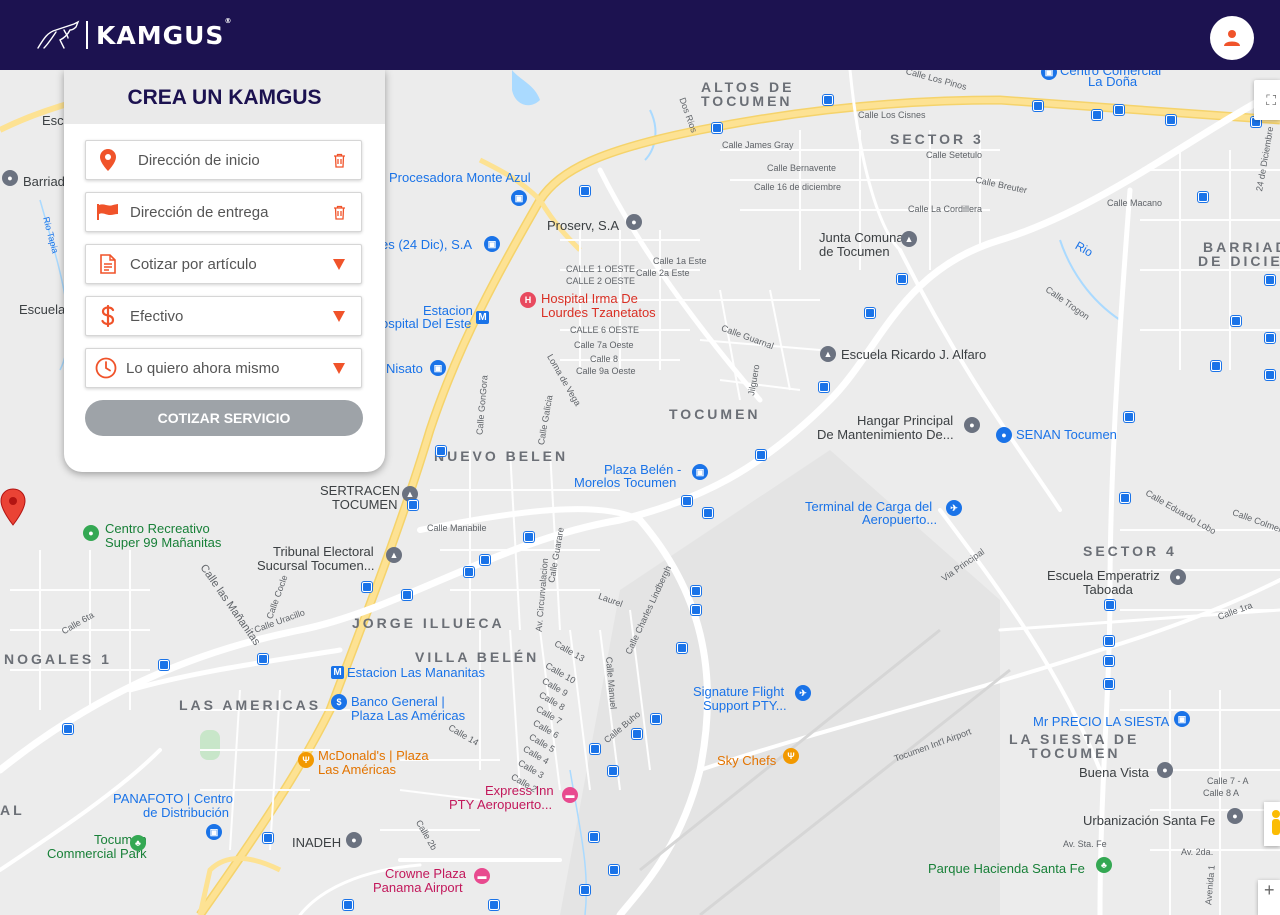  I want to click on poi-label: PANAFOTO | Centro, so click(173, 799).